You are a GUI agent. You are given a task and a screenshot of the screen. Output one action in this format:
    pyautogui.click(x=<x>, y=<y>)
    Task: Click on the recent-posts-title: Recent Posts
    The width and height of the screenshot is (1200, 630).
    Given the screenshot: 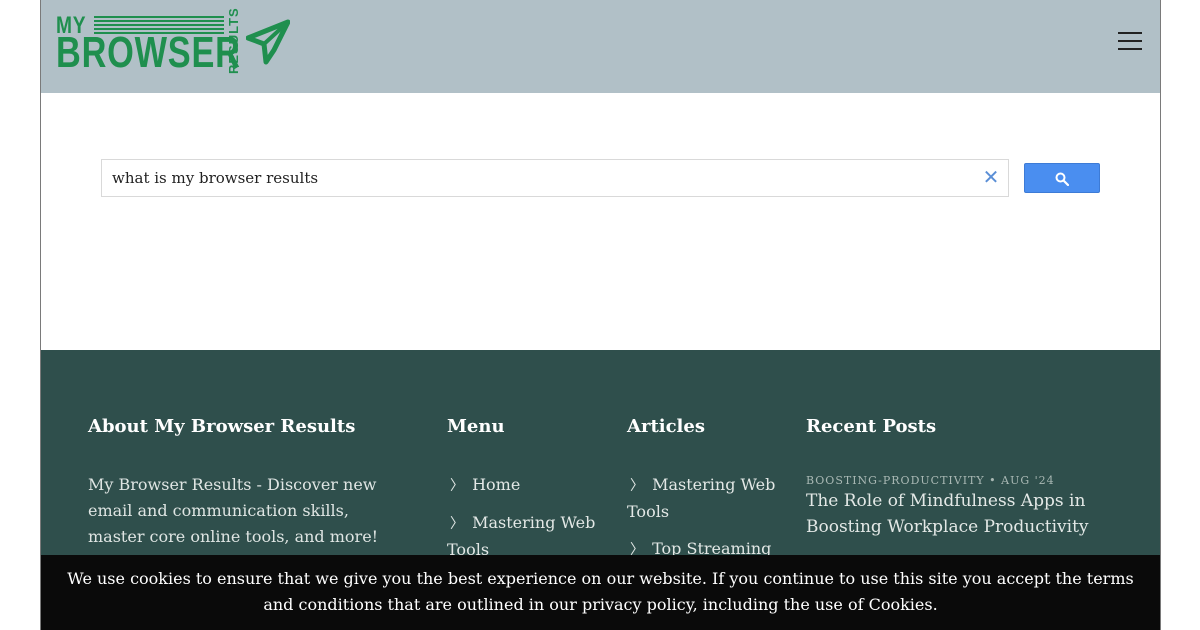 What is the action you would take?
    pyautogui.click(x=871, y=426)
    